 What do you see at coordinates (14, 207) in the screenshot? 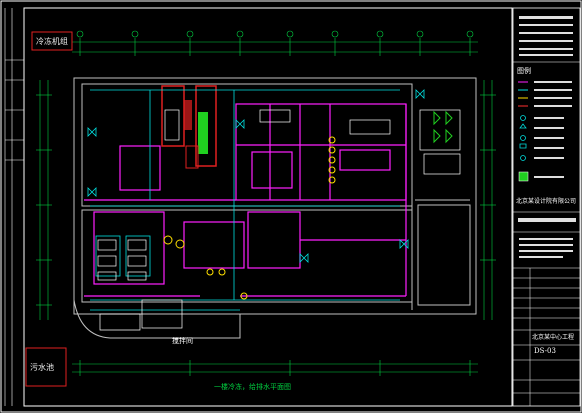
I see `left-margin-strip` at bounding box center [14, 207].